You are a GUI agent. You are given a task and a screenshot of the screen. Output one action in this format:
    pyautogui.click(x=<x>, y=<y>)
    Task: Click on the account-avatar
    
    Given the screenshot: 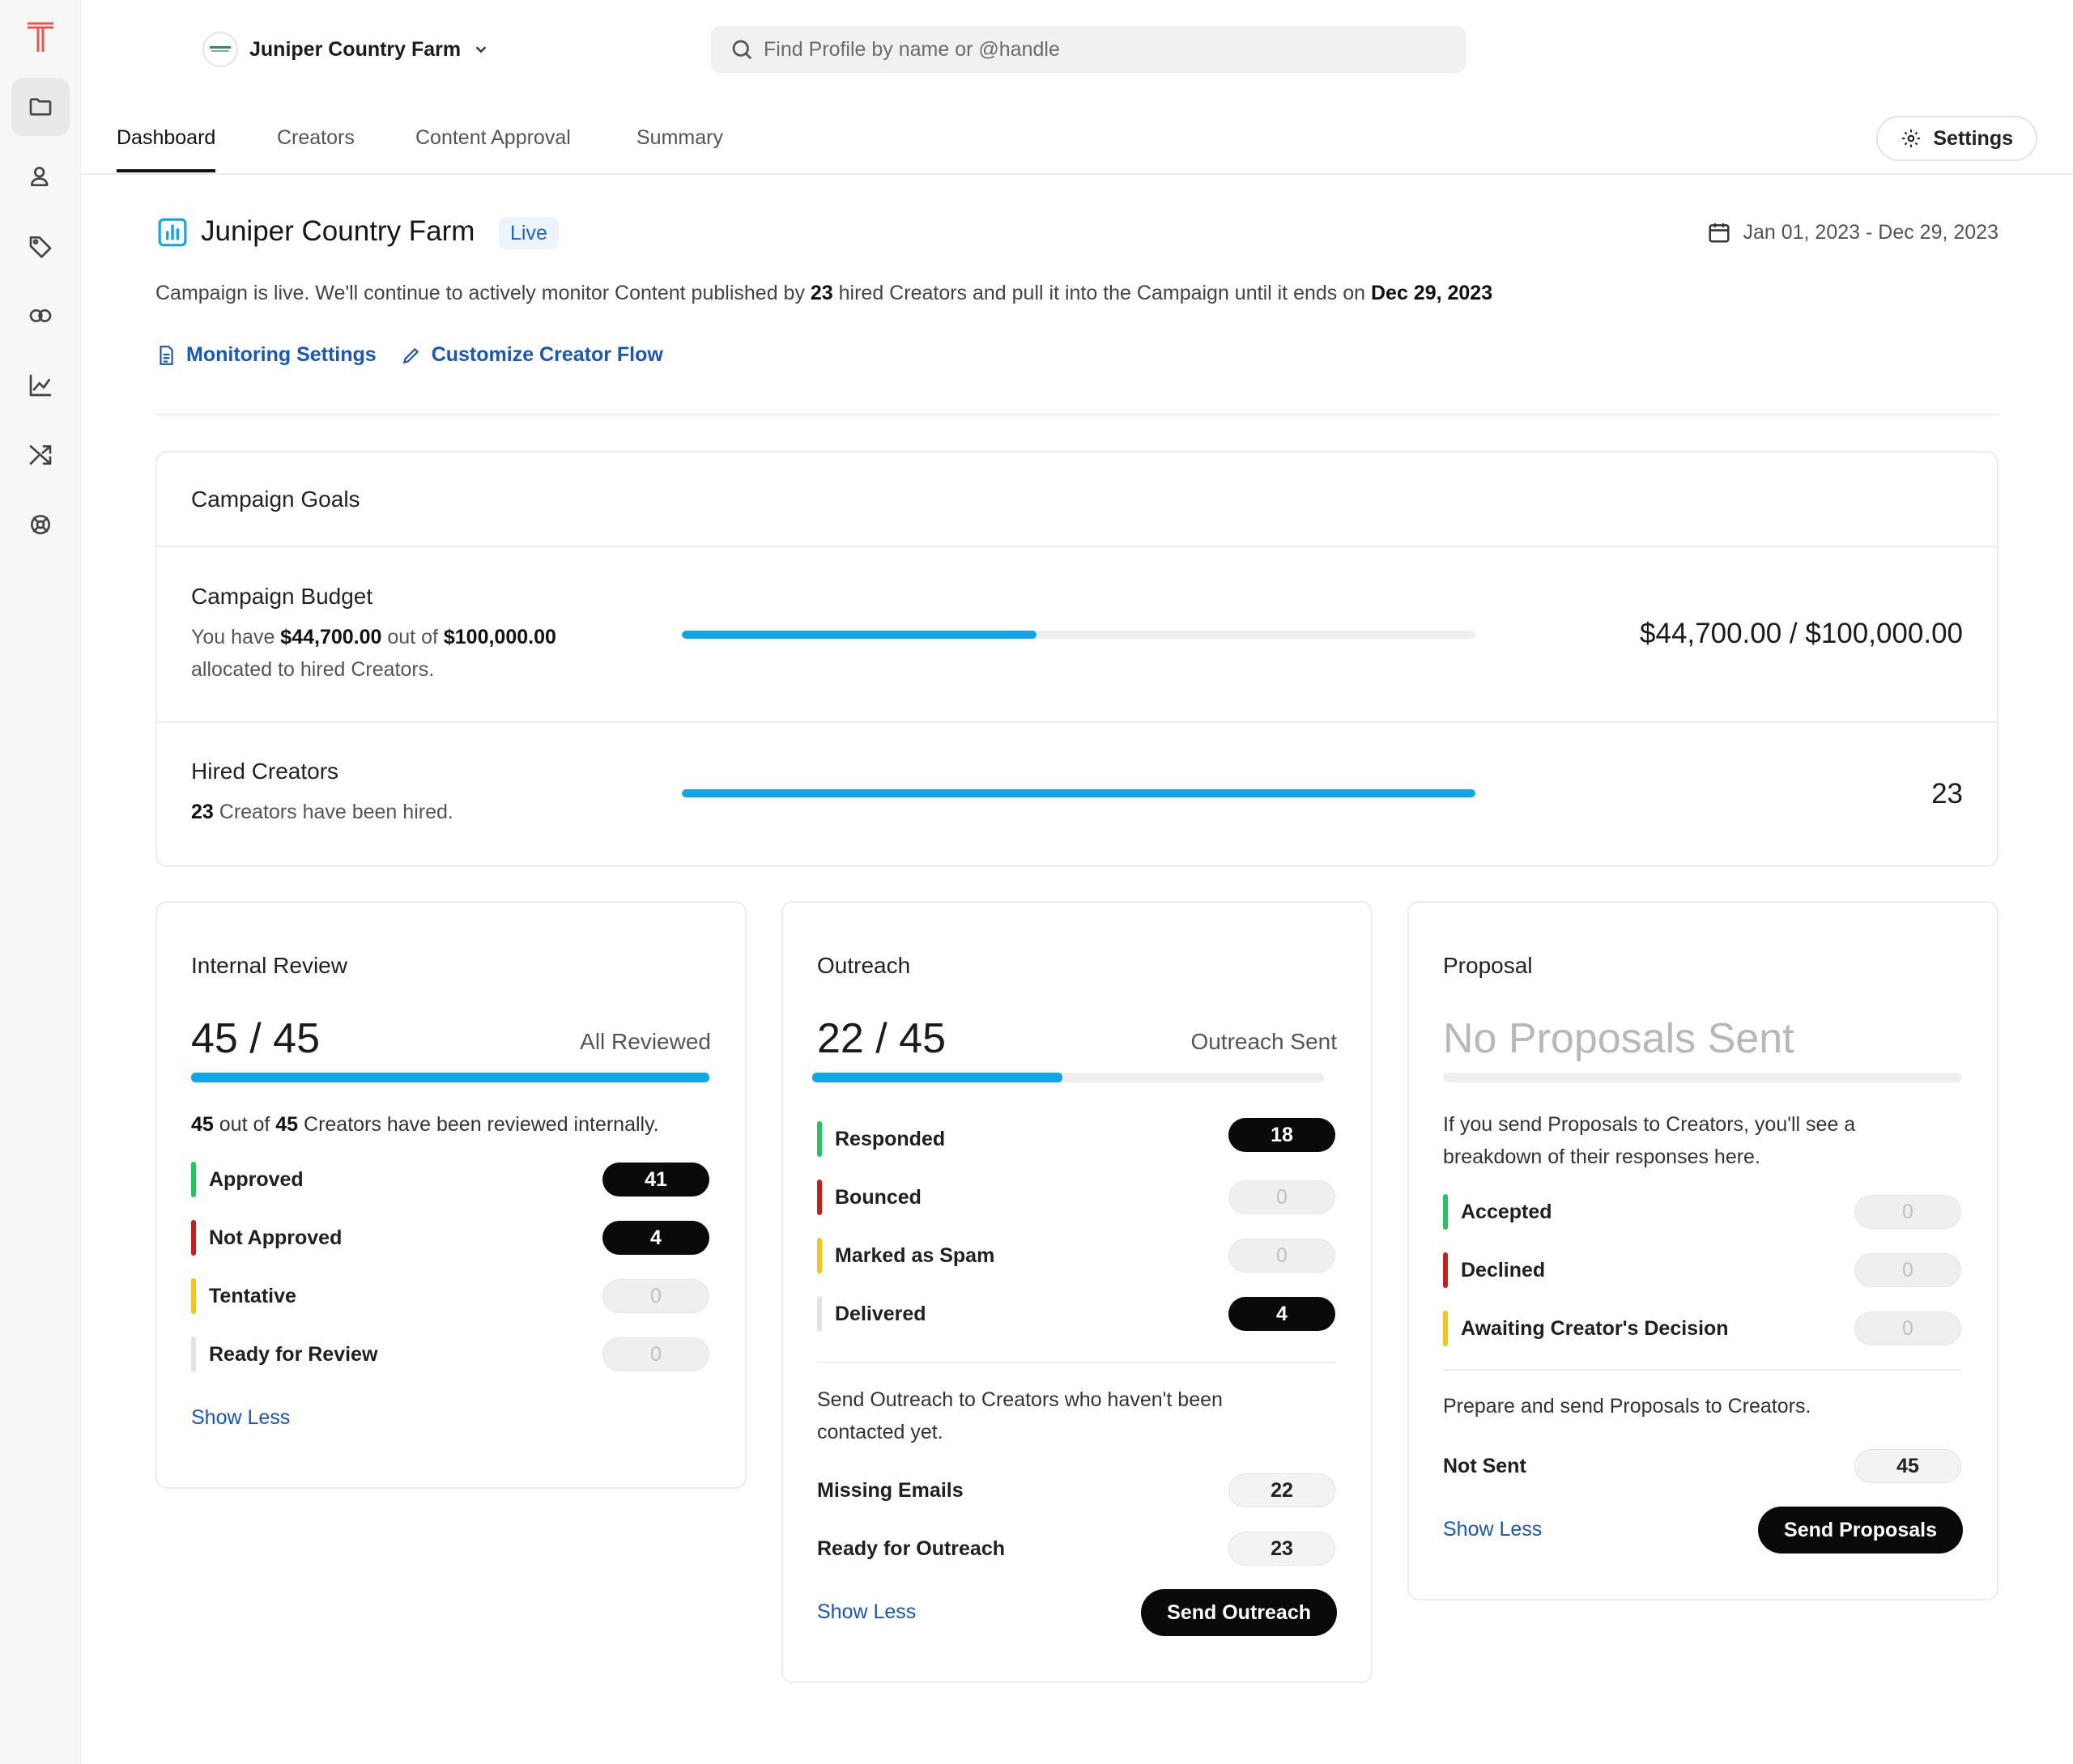 What is the action you would take?
    pyautogui.click(x=220, y=50)
    